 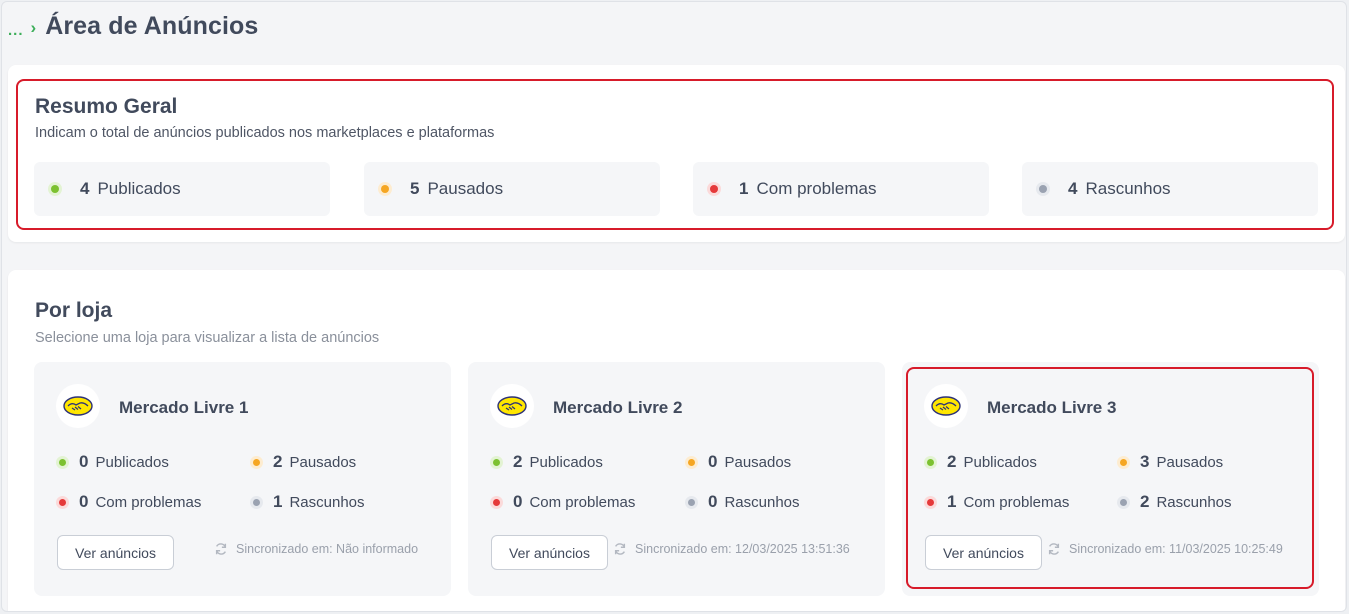 I want to click on highlight-box, so click(x=1110, y=478).